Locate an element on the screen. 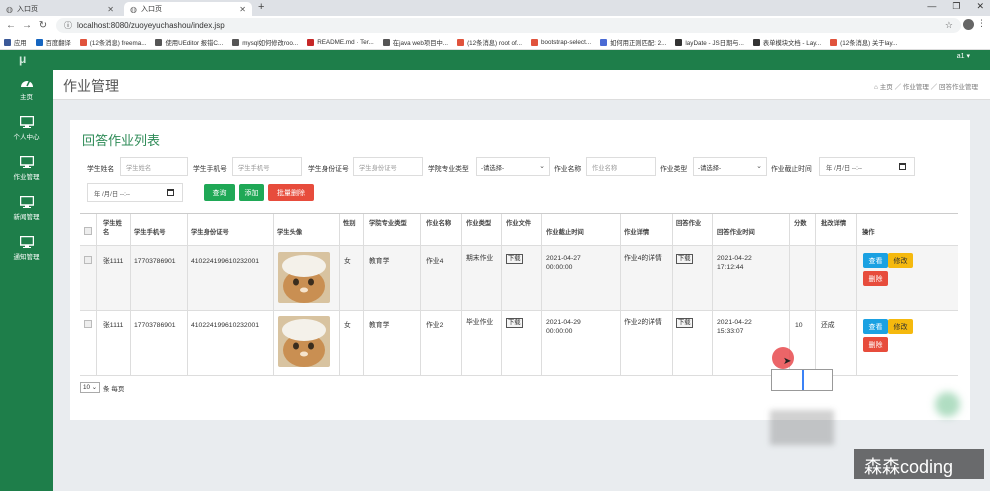 The width and height of the screenshot is (990, 491). header-detail: 作业详情 is located at coordinates (637, 232).